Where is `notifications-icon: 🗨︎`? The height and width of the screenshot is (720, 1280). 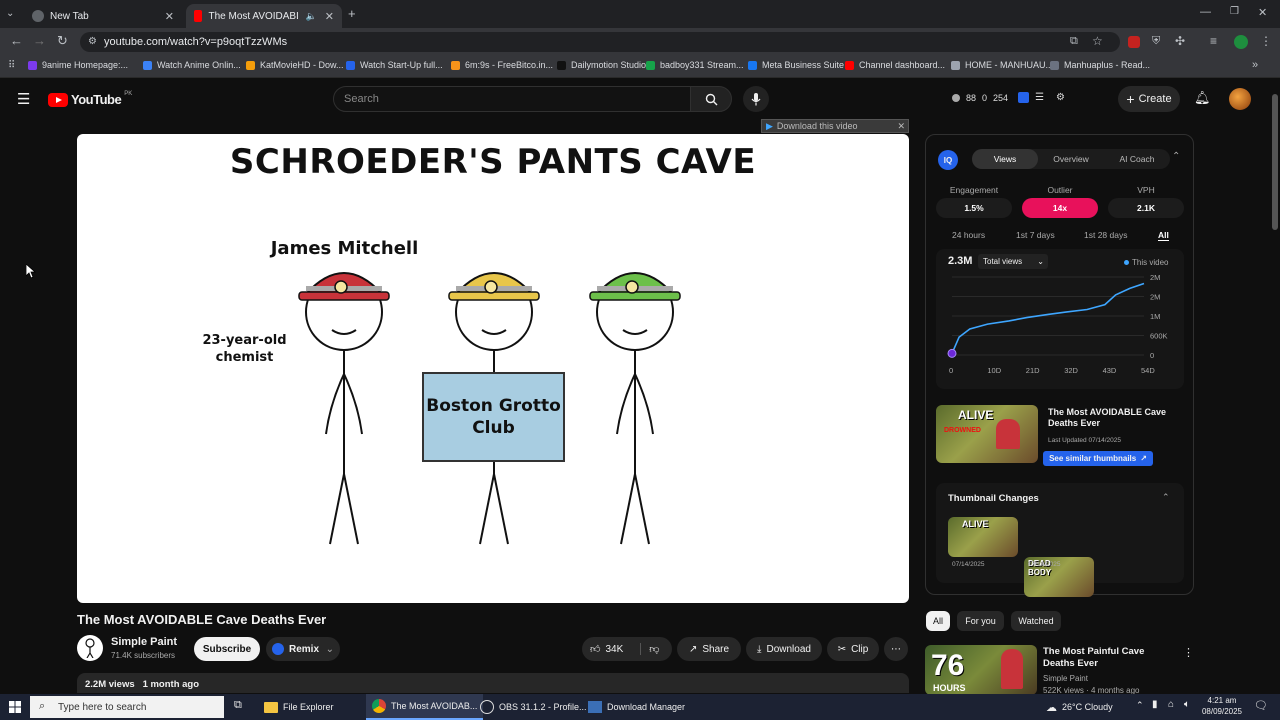
notifications-icon: 🗨︎ is located at coordinates (1261, 705).